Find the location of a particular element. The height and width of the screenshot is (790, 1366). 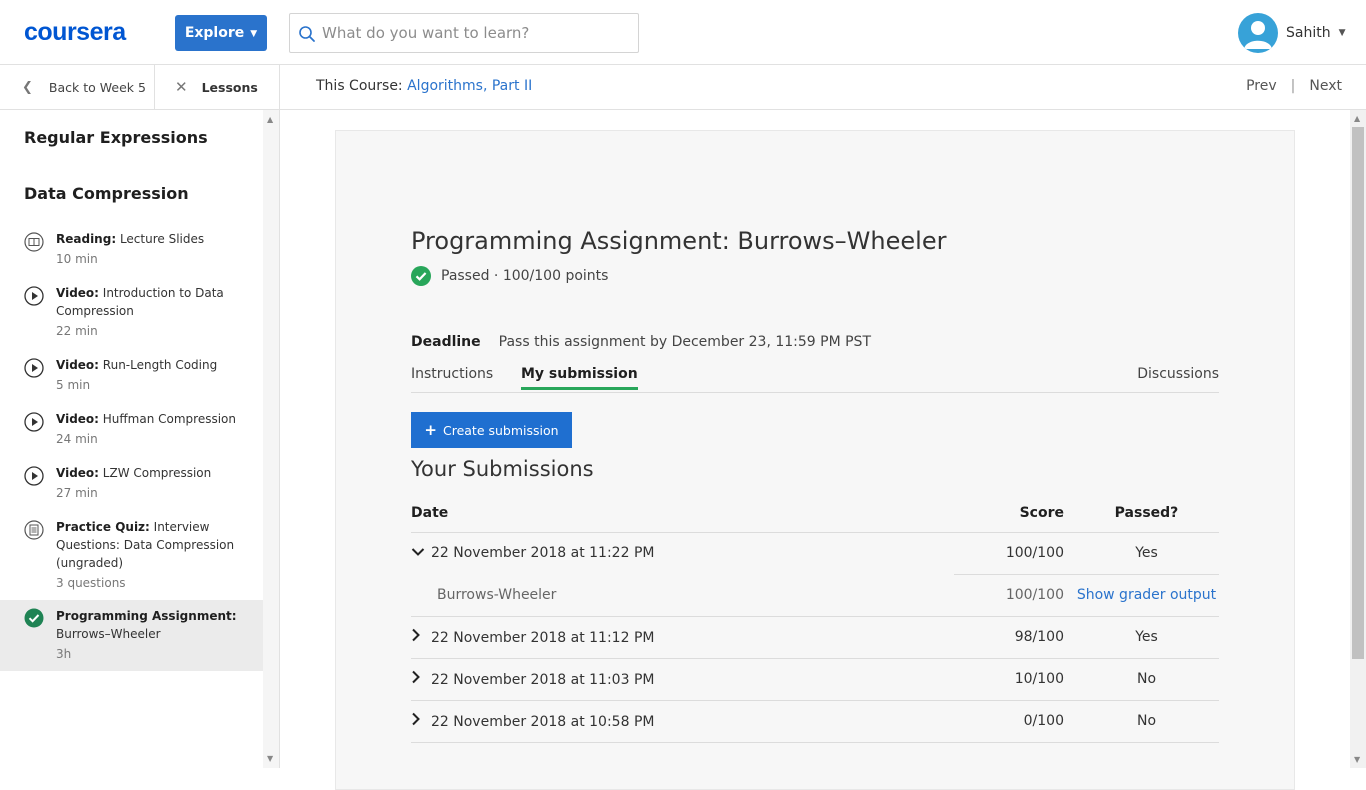

quiz-icon is located at coordinates (34, 530).